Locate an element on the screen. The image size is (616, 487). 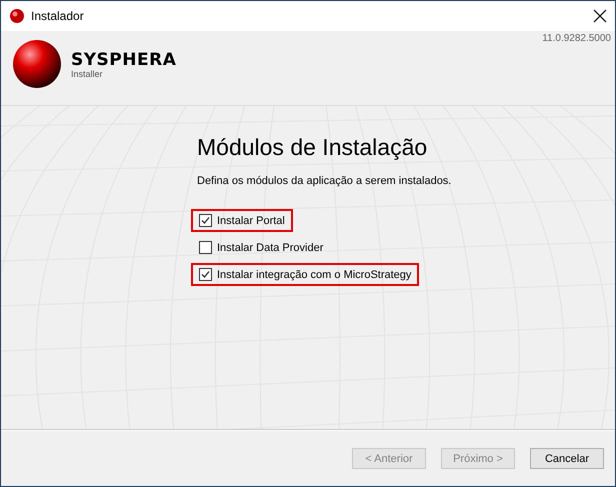
close-icon is located at coordinates (600, 16).